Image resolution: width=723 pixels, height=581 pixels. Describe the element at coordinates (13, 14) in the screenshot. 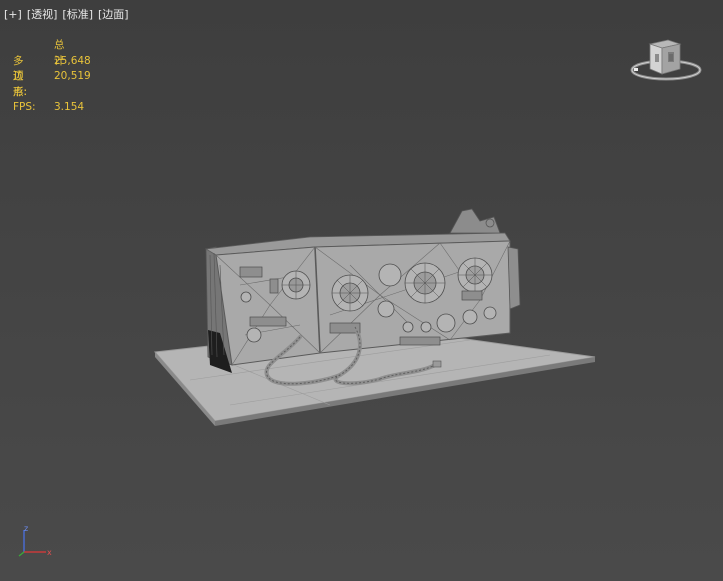

I see `viewport-plus-menu: [+]` at that location.